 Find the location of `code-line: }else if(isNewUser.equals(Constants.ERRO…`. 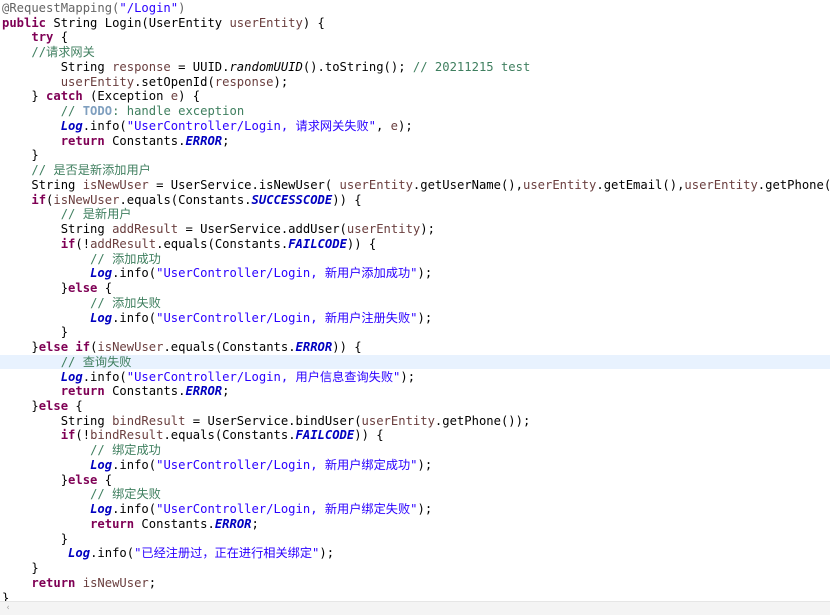

code-line: }else if(isNewUser.equals(Constants.ERRO… is located at coordinates (415, 347).